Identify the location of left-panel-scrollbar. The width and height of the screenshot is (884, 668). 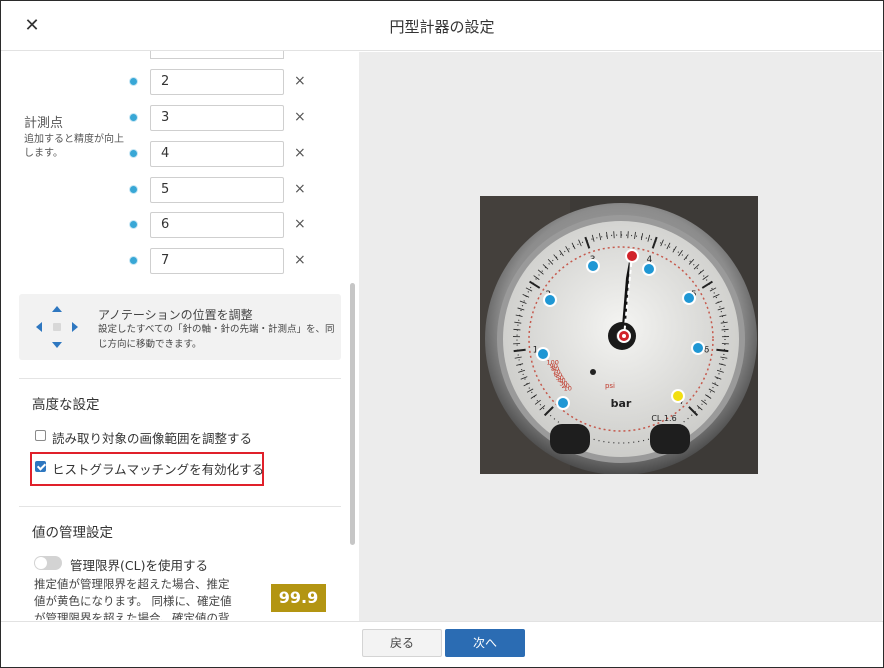
(352, 414).